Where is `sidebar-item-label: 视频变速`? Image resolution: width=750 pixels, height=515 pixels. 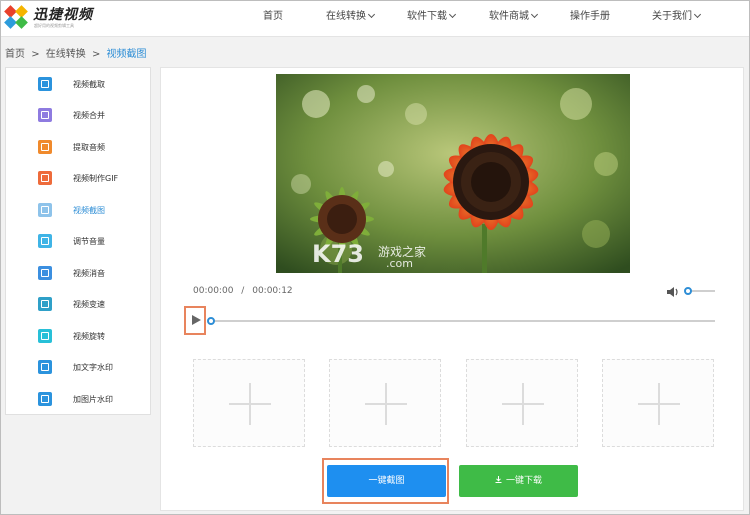
sidebar-item-label: 视频变速 is located at coordinates (89, 304).